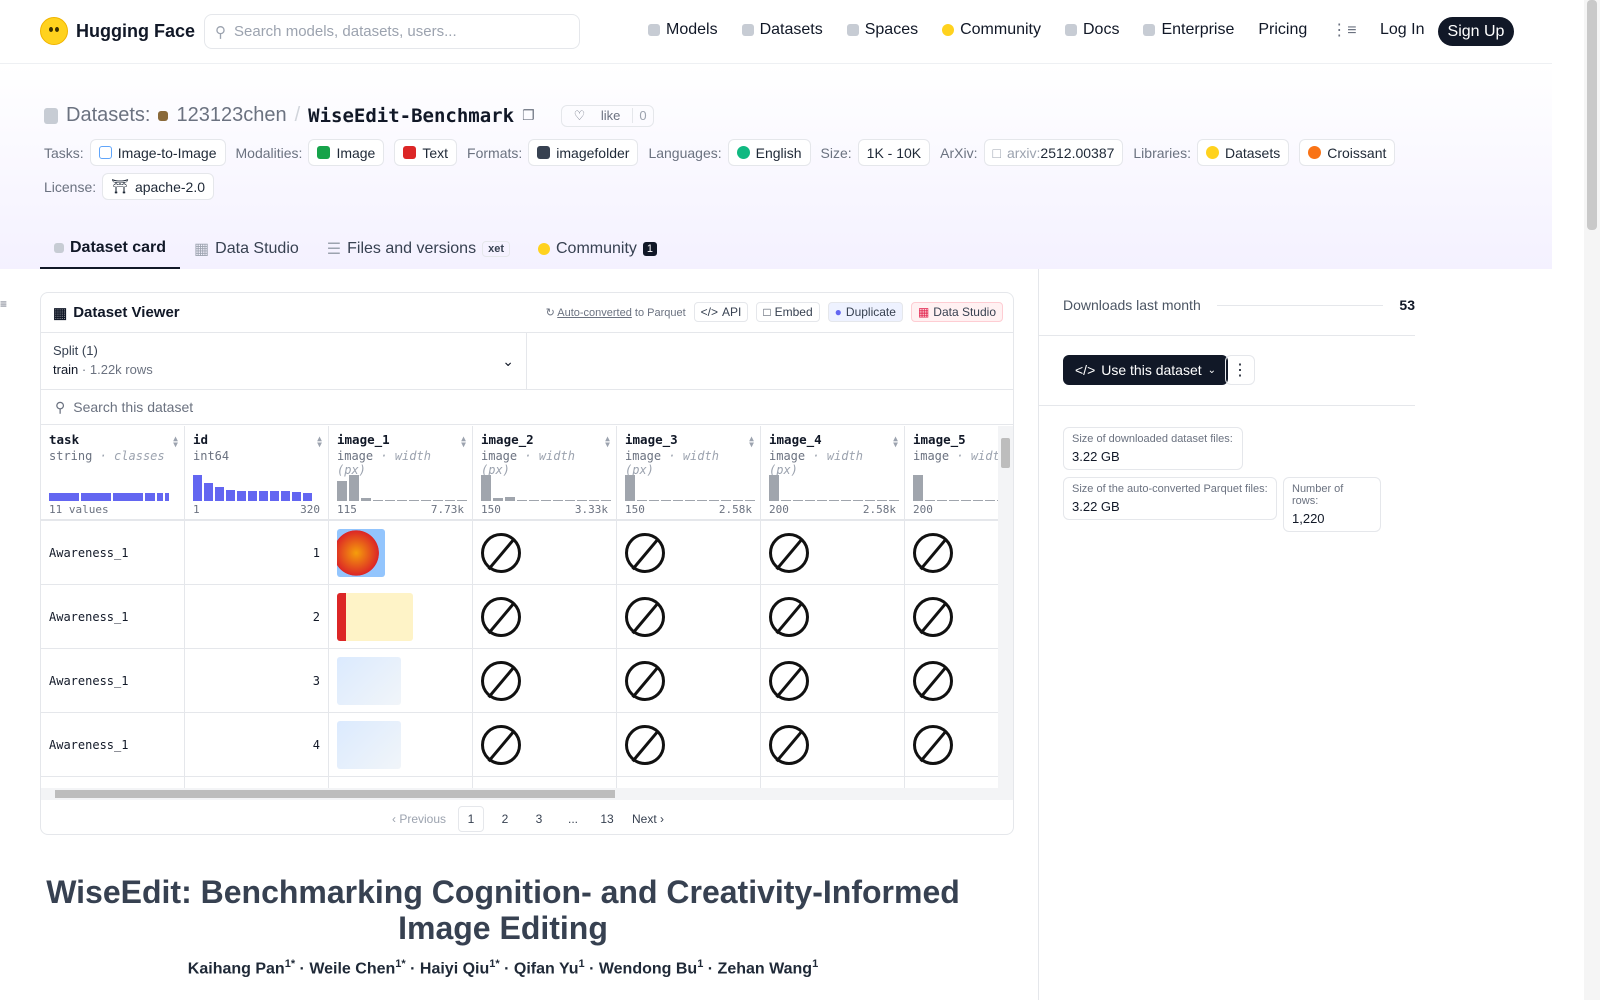 The width and height of the screenshot is (1600, 1000). What do you see at coordinates (117, 31) in the screenshot?
I see `brand-logo: Hugging Face` at bounding box center [117, 31].